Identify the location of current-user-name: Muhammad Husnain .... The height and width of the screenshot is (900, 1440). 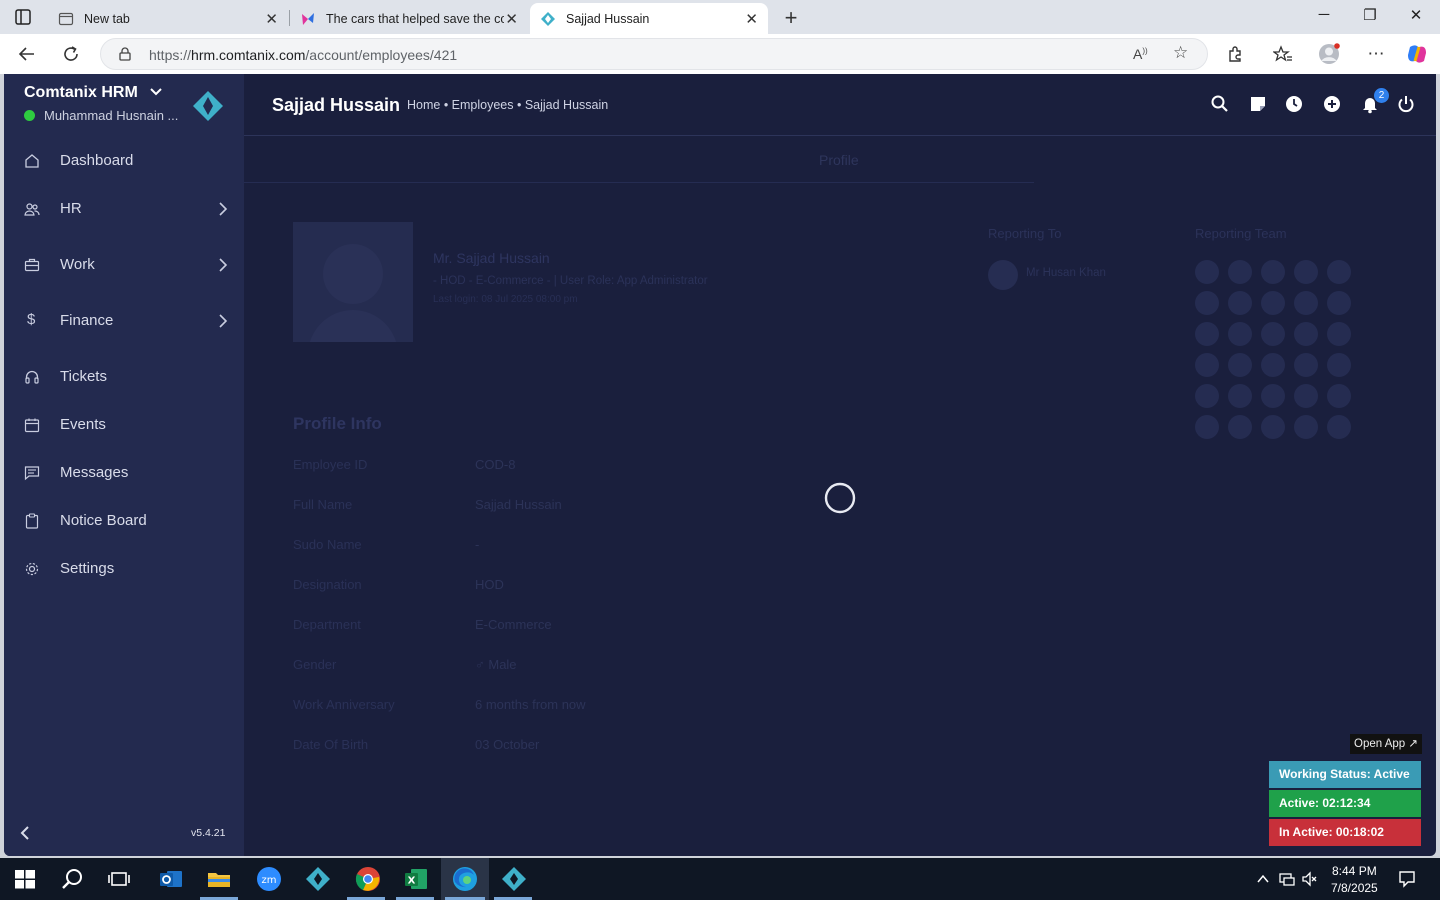
(111, 115).